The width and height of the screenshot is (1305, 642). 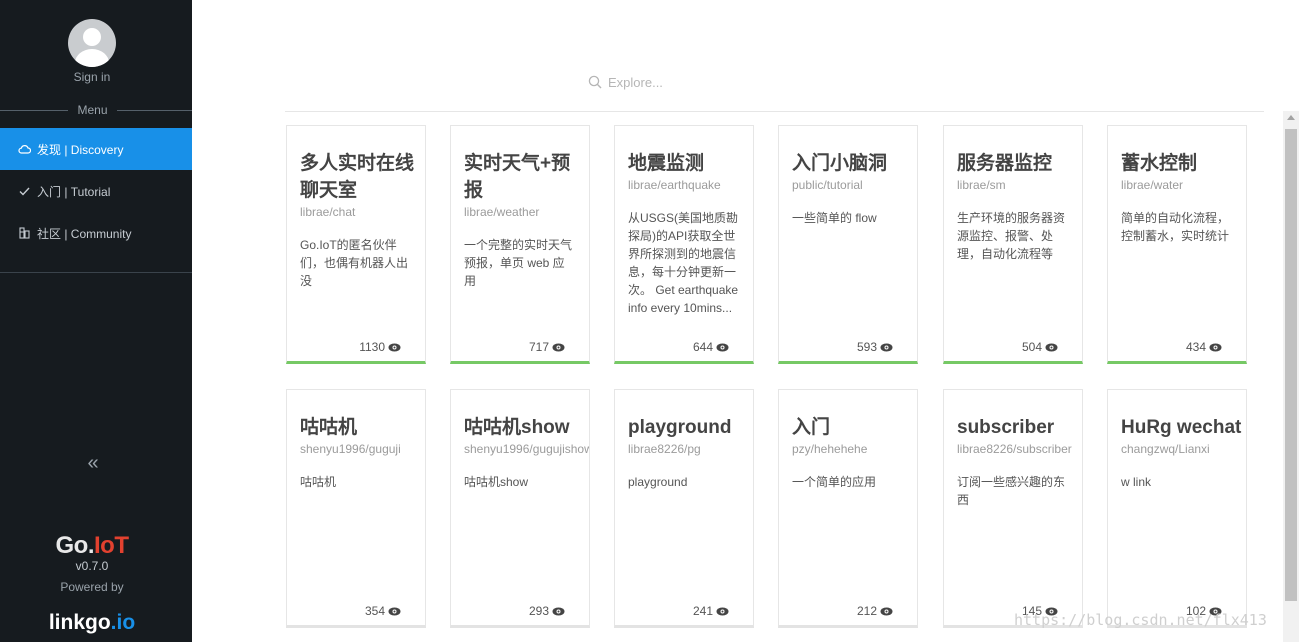 I want to click on sidebar-item-discovery: 发现 | Discovery, so click(x=96, y=149).